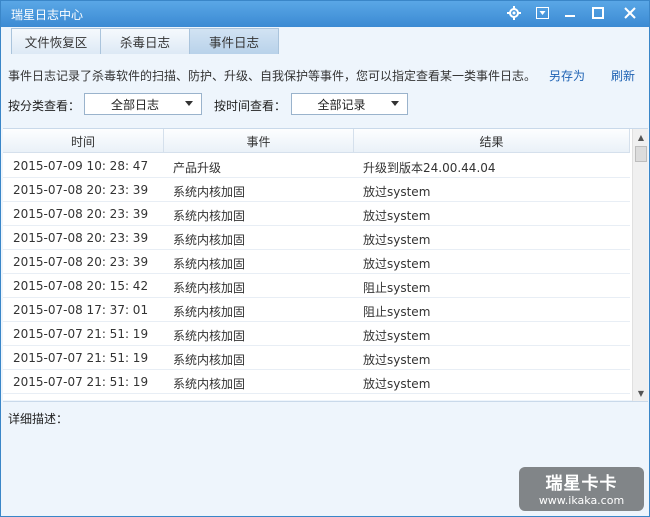 Image resolution: width=650 pixels, height=517 pixels. Describe the element at coordinates (316, 310) in the screenshot. I see `table-row: 2015-07-08 17: 37: 01 系统内核加固 阻止system` at that location.